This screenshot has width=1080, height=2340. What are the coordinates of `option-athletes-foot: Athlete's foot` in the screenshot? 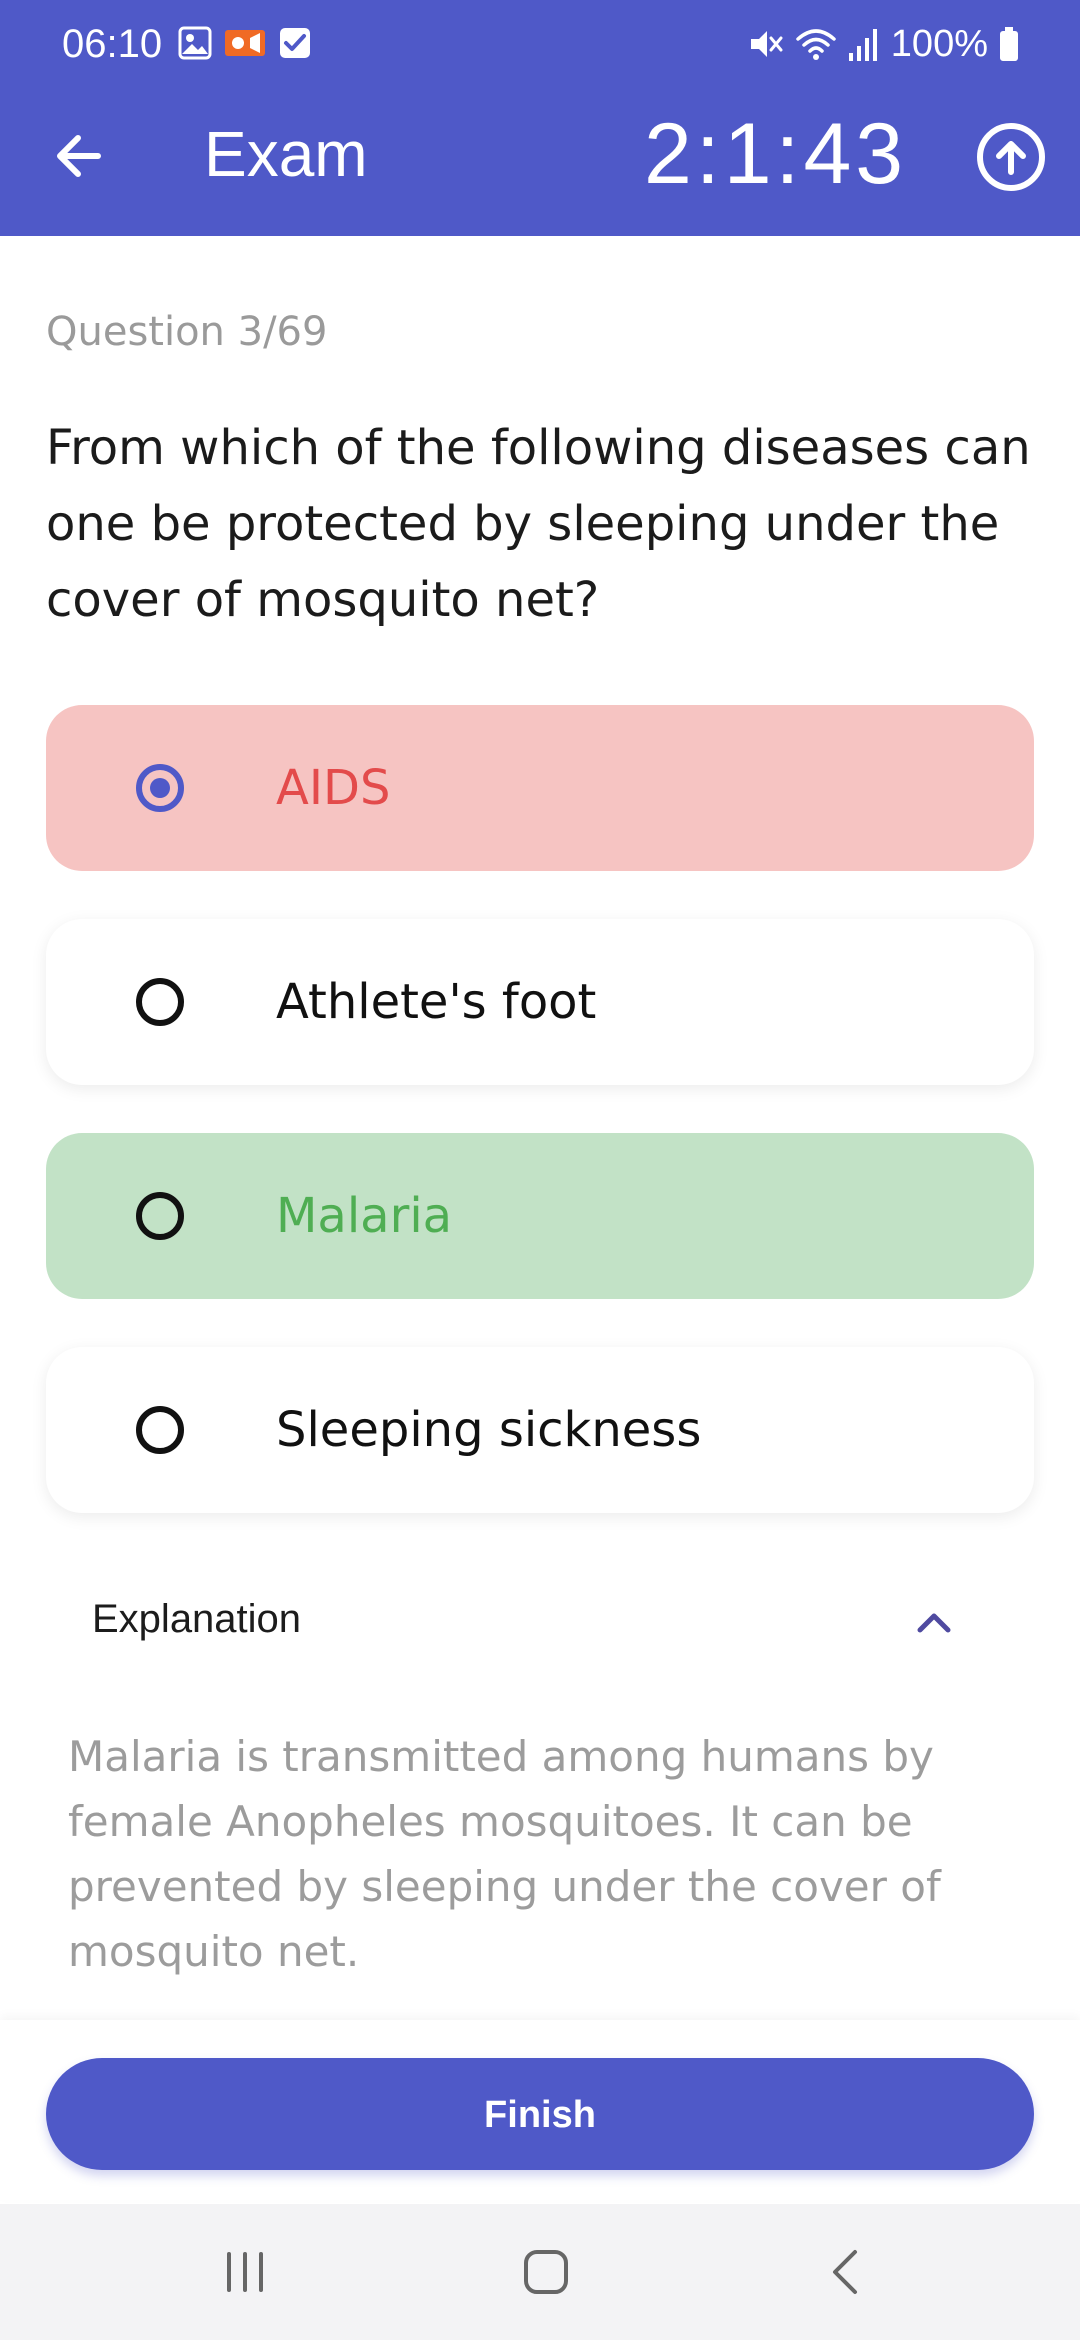 It's located at (540, 1002).